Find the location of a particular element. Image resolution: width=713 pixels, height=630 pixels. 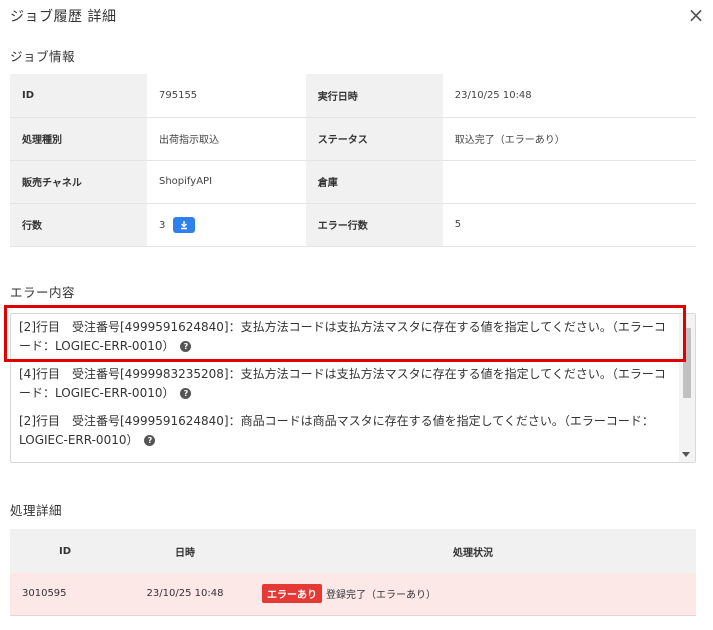

info-row: 処理種別 出荷指示取込 ステータス 取込完了（エラーあり） is located at coordinates (353, 139).